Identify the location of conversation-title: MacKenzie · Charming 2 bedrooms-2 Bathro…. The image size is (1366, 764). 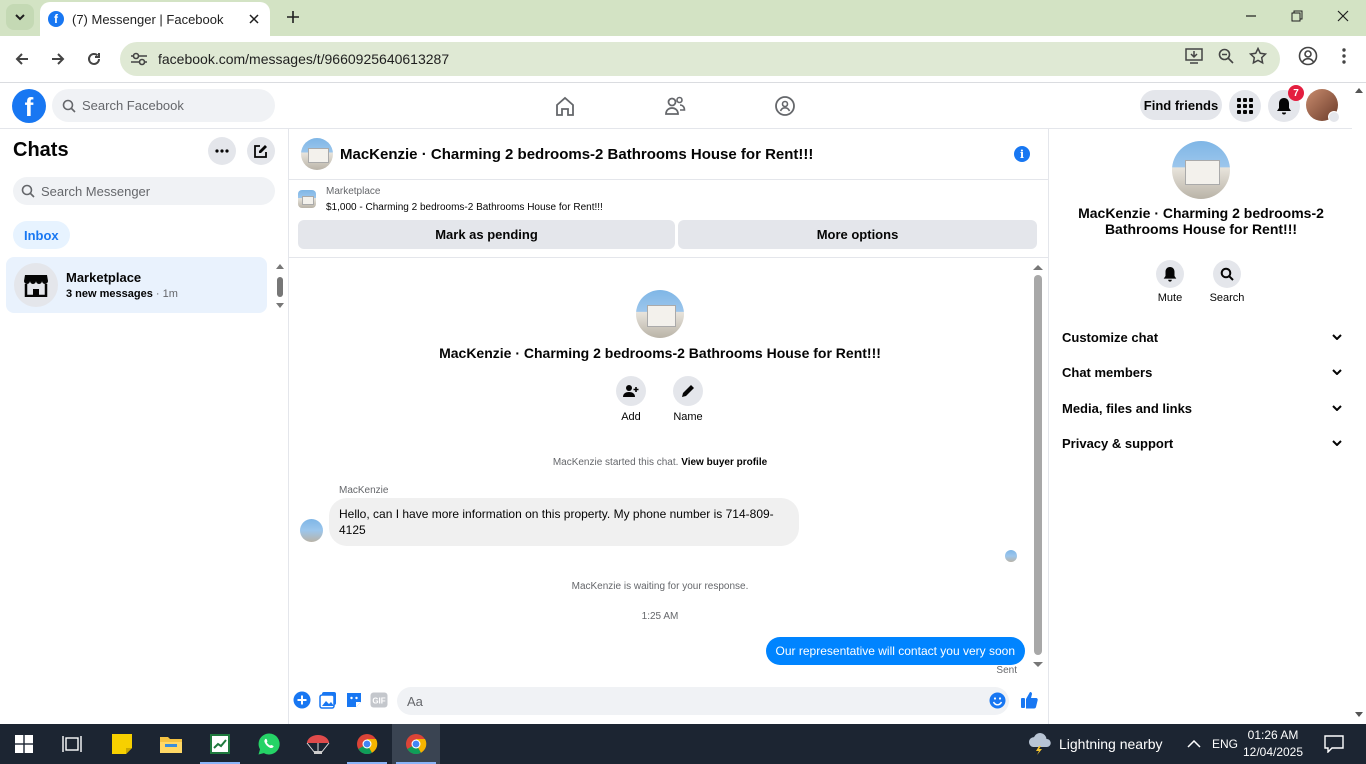
(576, 154).